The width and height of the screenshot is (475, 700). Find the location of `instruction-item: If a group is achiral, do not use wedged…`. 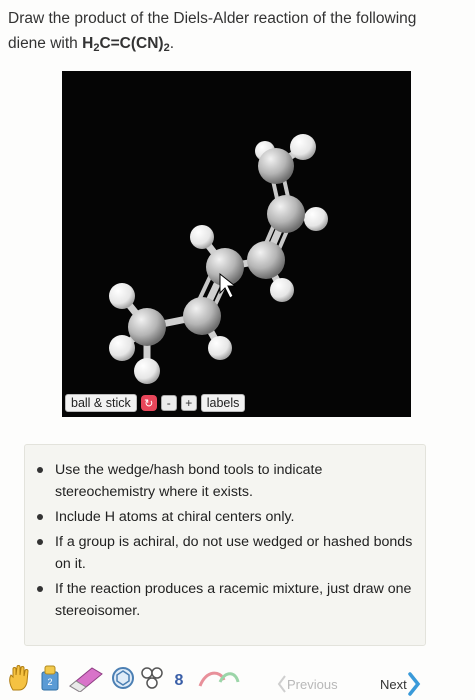

instruction-item: If a group is achiral, do not use wedged… is located at coordinates (226, 553).